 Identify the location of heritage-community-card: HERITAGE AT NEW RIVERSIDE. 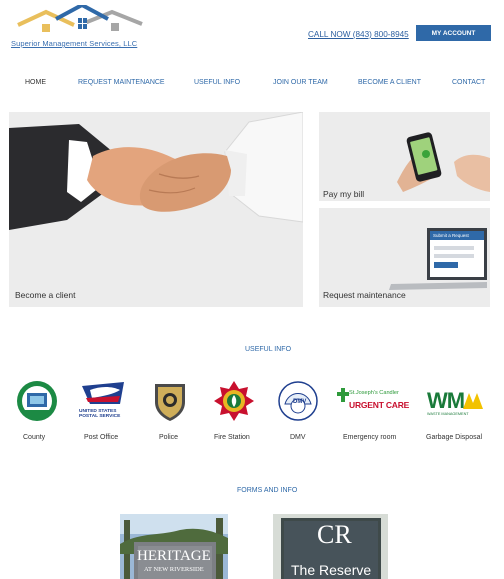
(174, 546).